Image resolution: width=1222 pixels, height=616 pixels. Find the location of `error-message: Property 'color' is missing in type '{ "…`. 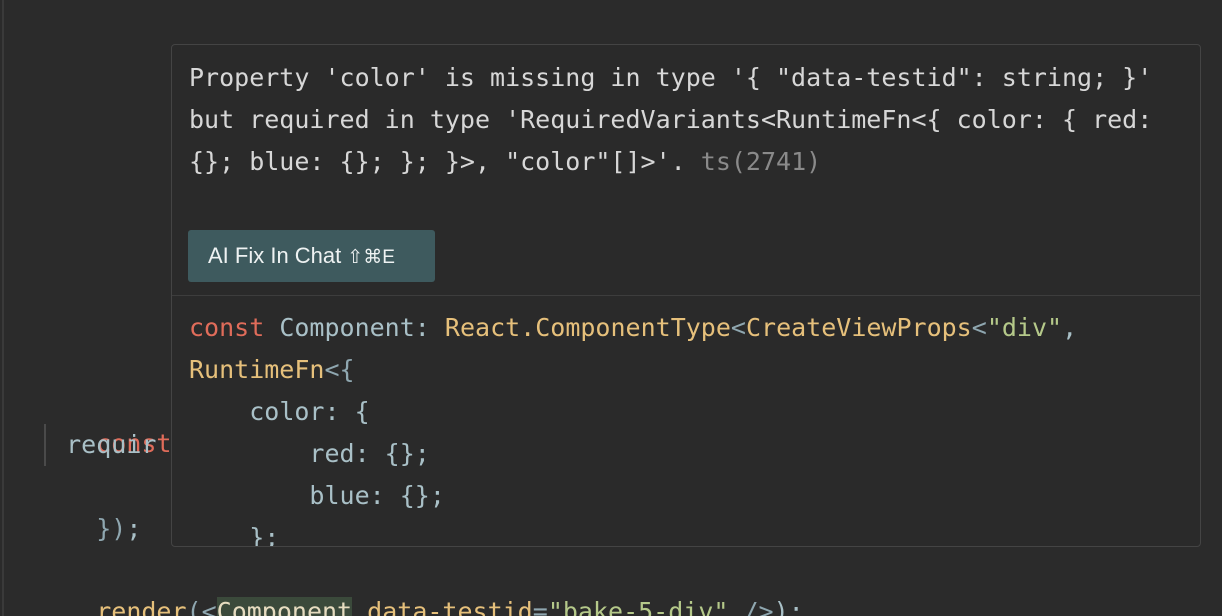

error-message: Property 'color' is missing in type '{ "… is located at coordinates (678, 119).